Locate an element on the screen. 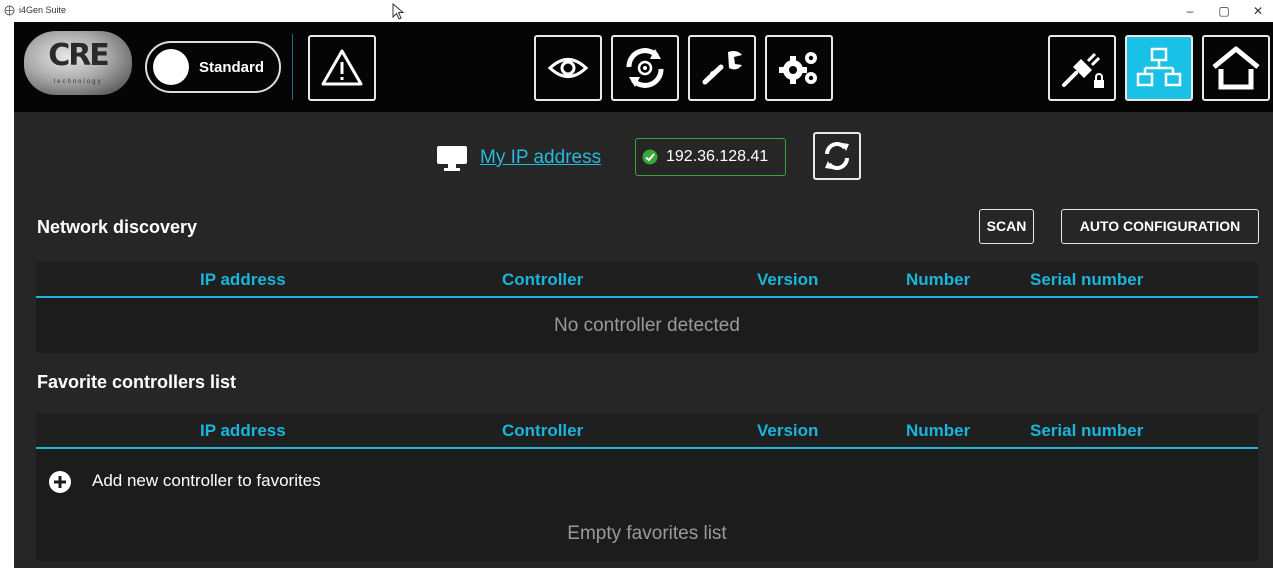 This screenshot has height=568, width=1273. home-icon is located at coordinates (1236, 68).